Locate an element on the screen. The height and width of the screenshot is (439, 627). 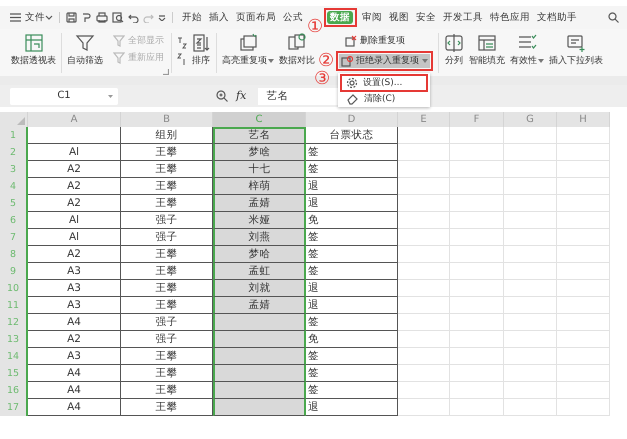
table-cell: 刘燕 is located at coordinates (259, 237).